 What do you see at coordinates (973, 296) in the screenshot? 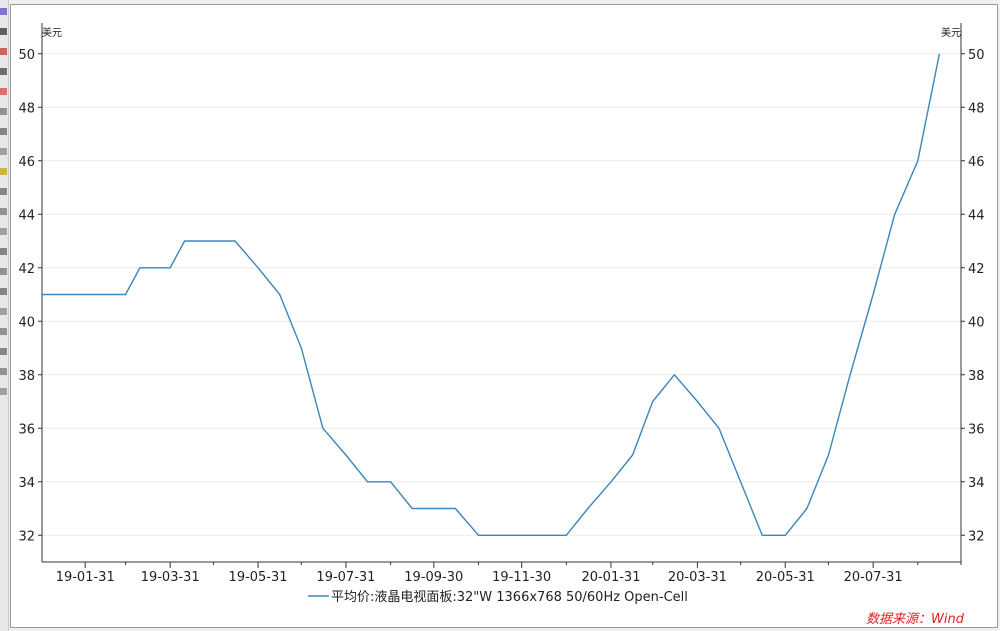
I see `y-ticks-right: 32 34 36 38 40 42 44 46 48 50` at bounding box center [973, 296].